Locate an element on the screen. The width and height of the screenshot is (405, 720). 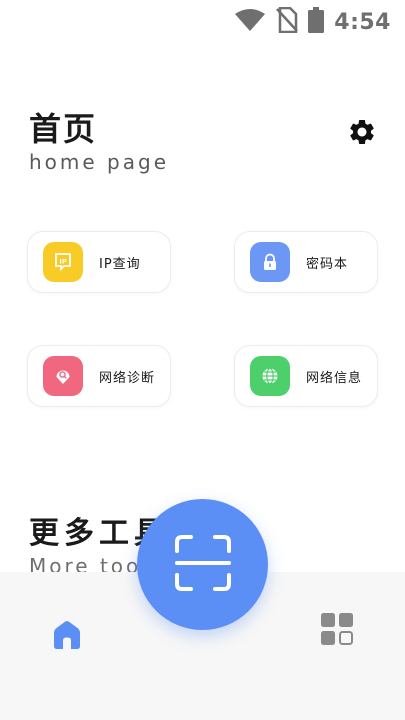
tool-card-ip-lookup: IP IP查询 is located at coordinates (99, 262).